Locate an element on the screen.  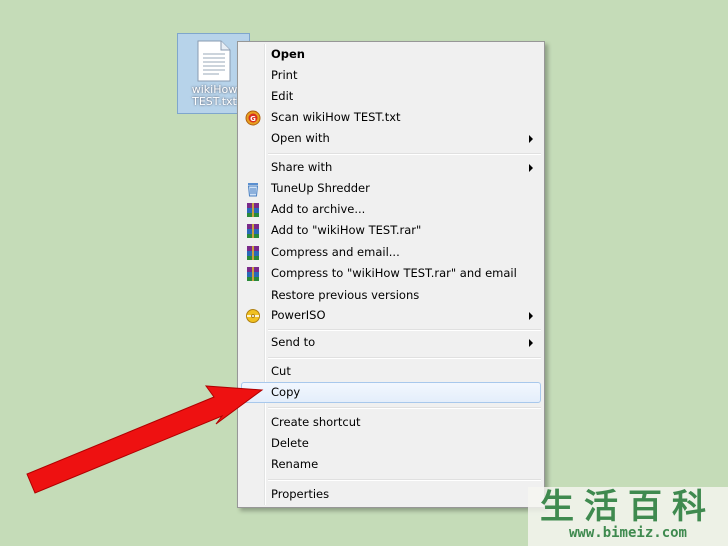
watermark-title: 生活百科 is located at coordinates (628, 507).